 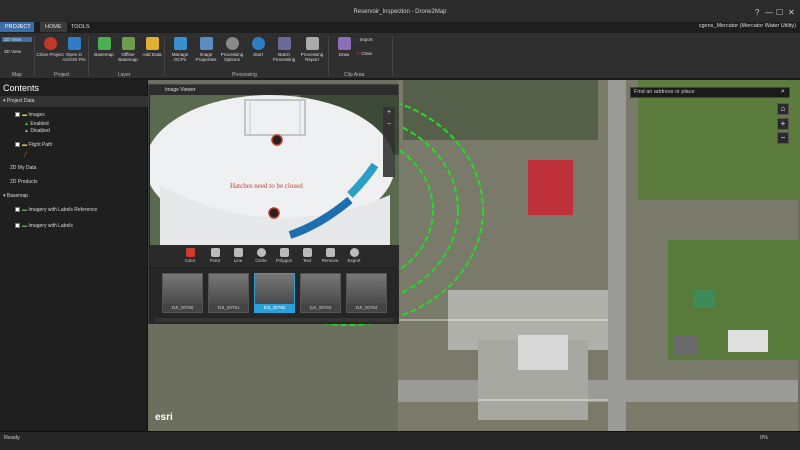 I want to click on circle-icon, so click(x=261, y=252).